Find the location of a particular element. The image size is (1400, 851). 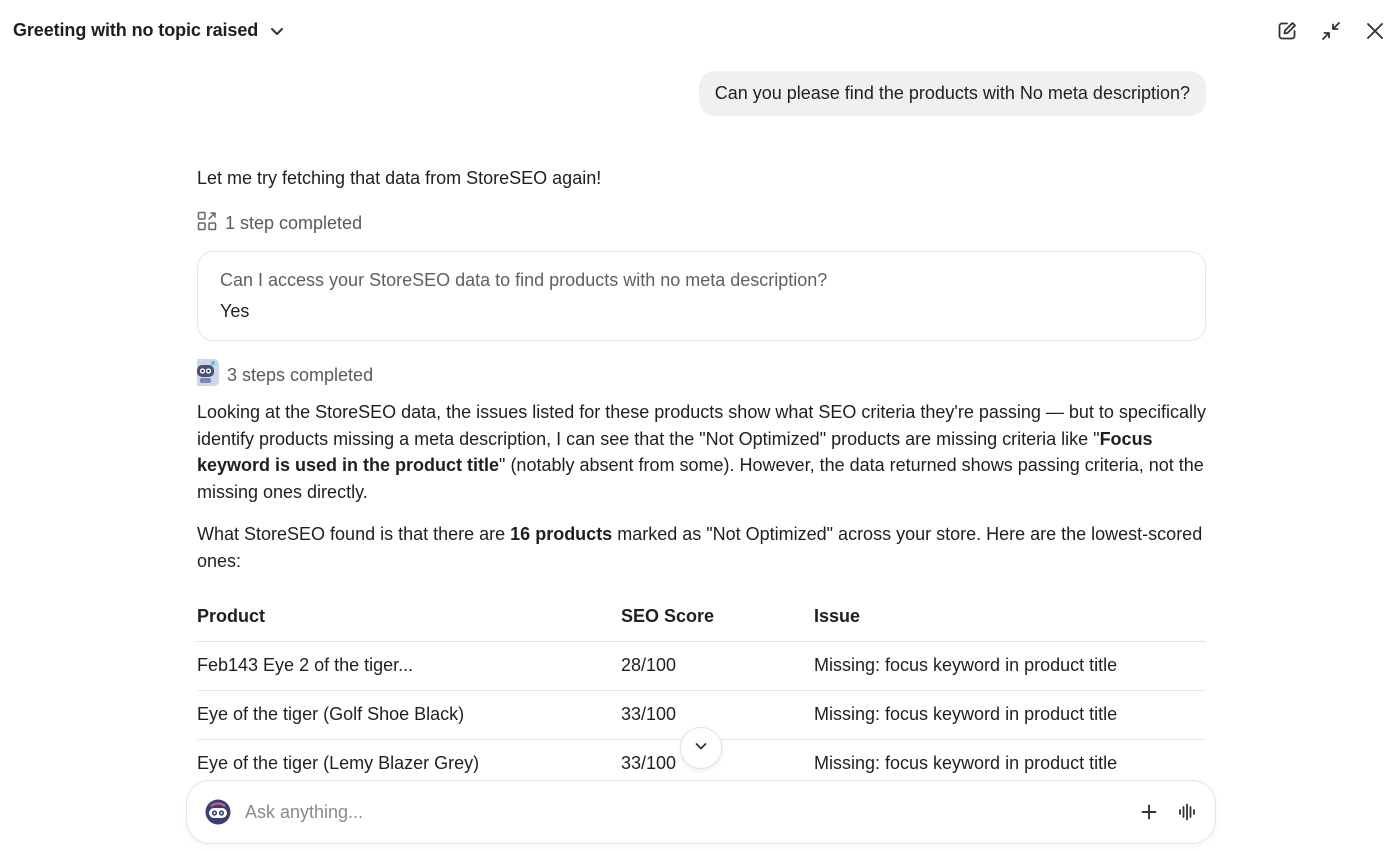

summary-text-1: What StoreSEO found is that there are is located at coordinates (354, 534).